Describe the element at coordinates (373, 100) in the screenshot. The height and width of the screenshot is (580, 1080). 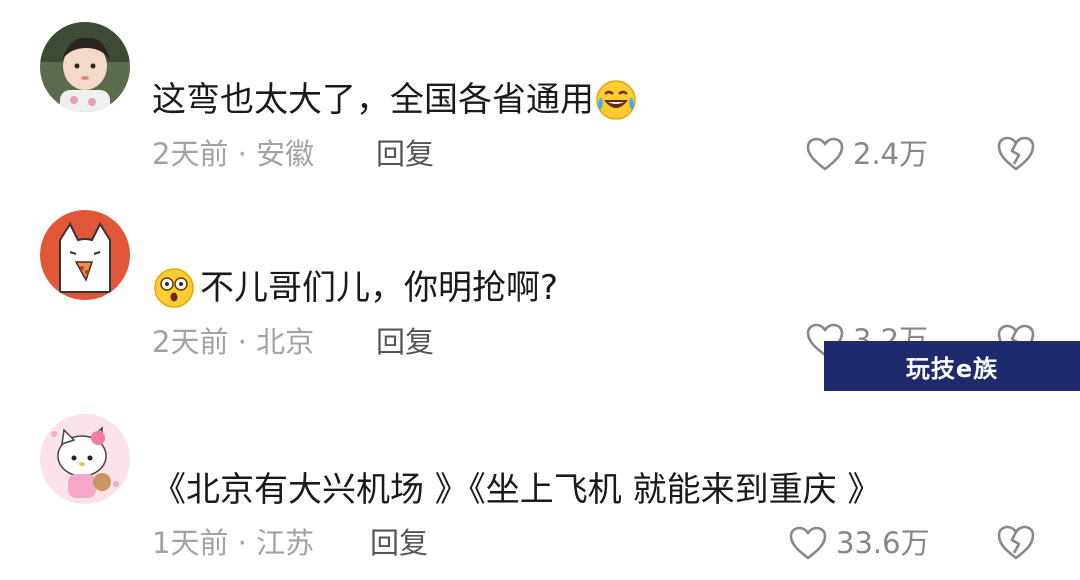
I see `comment-text-content: 这弯也太大了，全国各省通用` at that location.